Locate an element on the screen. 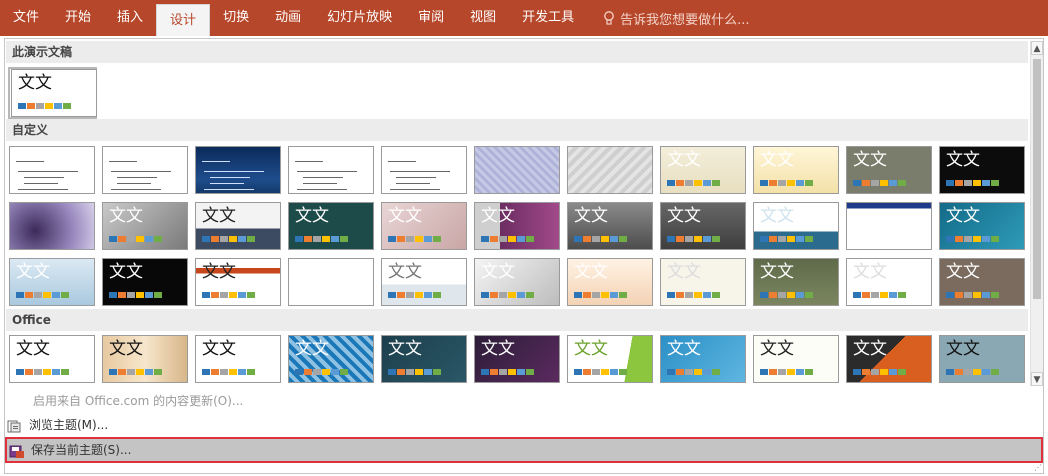  ribbon-tab: 视图 is located at coordinates (483, 18).